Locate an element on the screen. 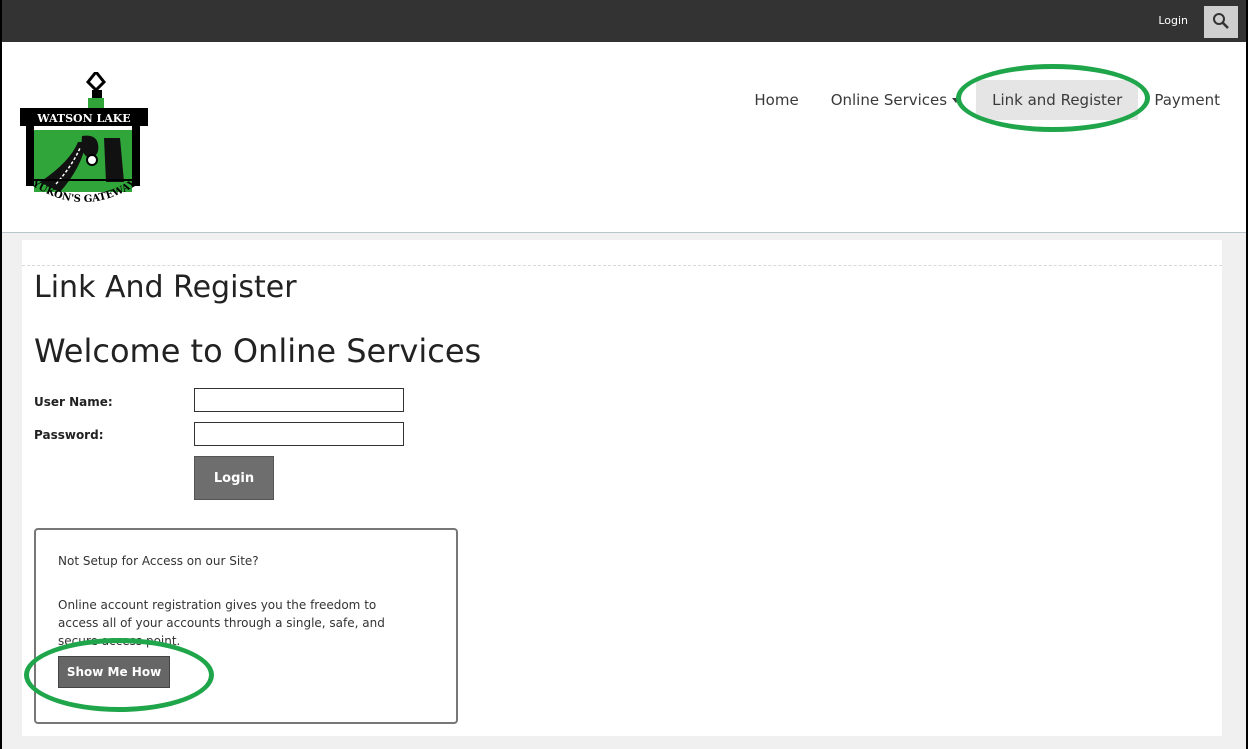 This screenshot has height=749, width=1248. username-label: User Name: is located at coordinates (73, 402).